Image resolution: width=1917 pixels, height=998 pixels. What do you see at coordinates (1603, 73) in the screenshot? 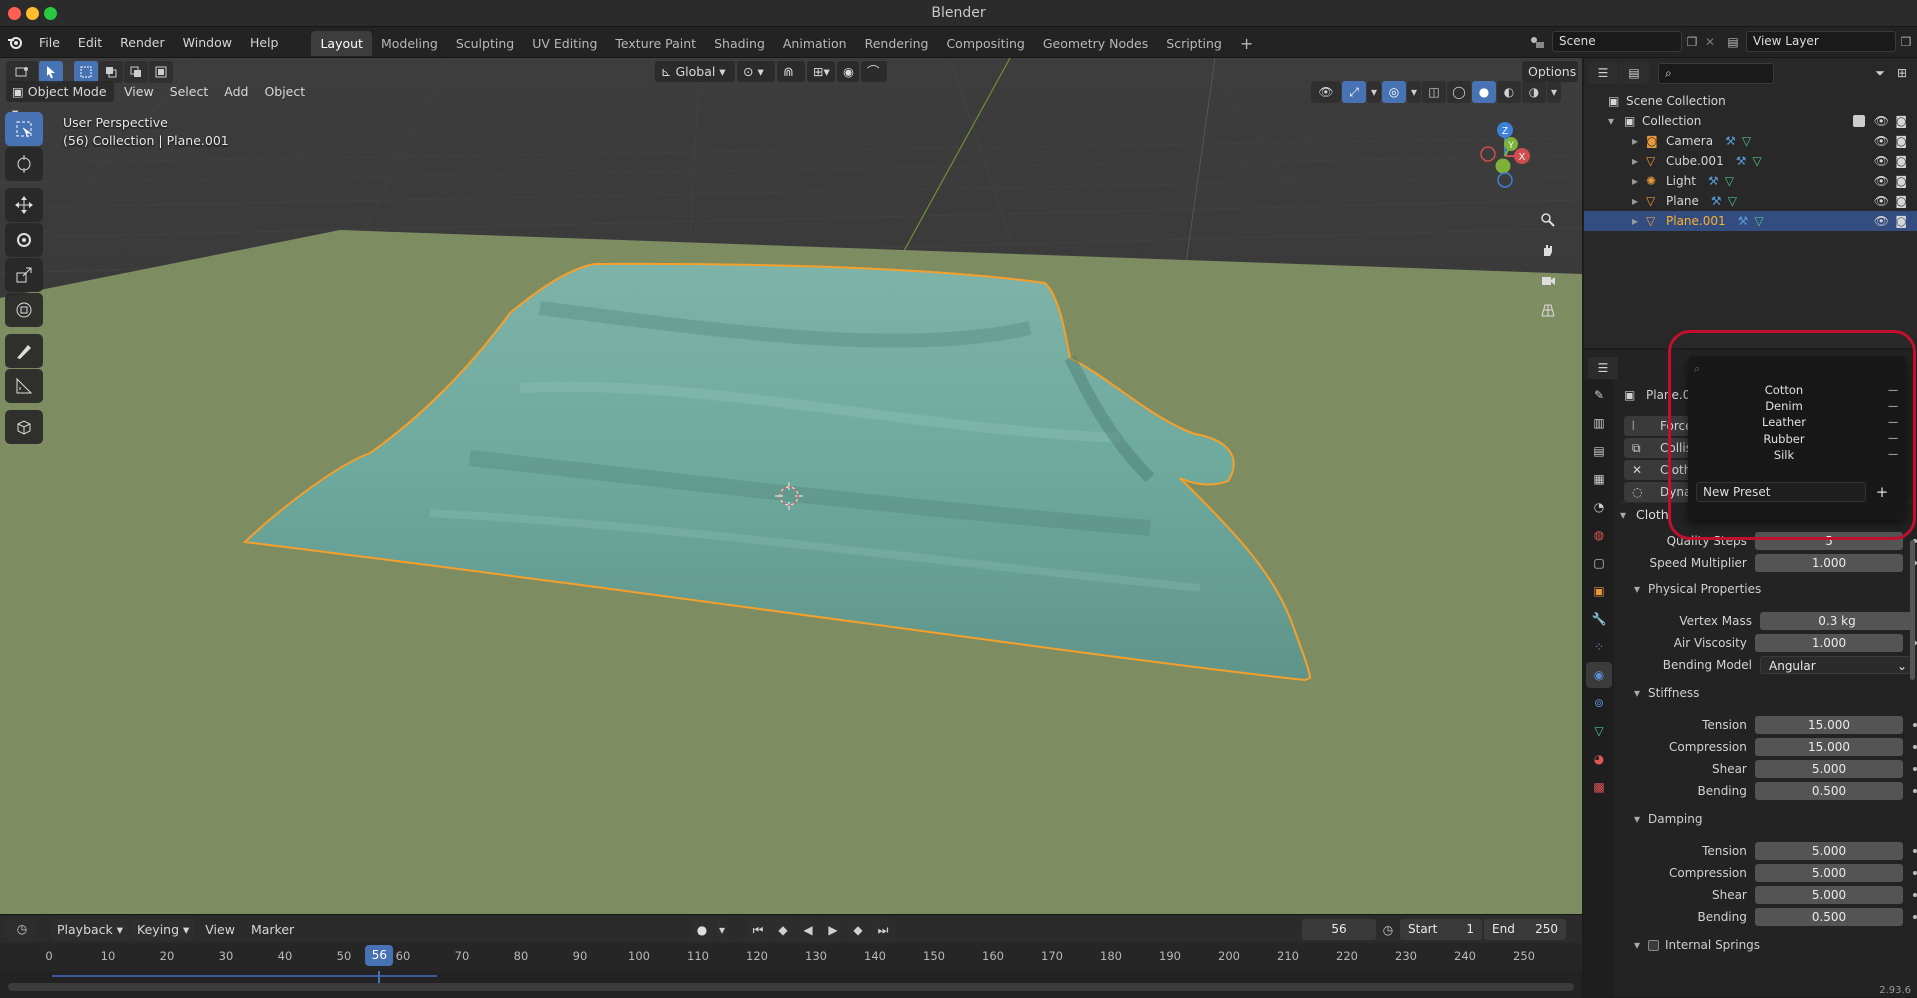
I see `outliner-editor-type-icon: ☰` at bounding box center [1603, 73].